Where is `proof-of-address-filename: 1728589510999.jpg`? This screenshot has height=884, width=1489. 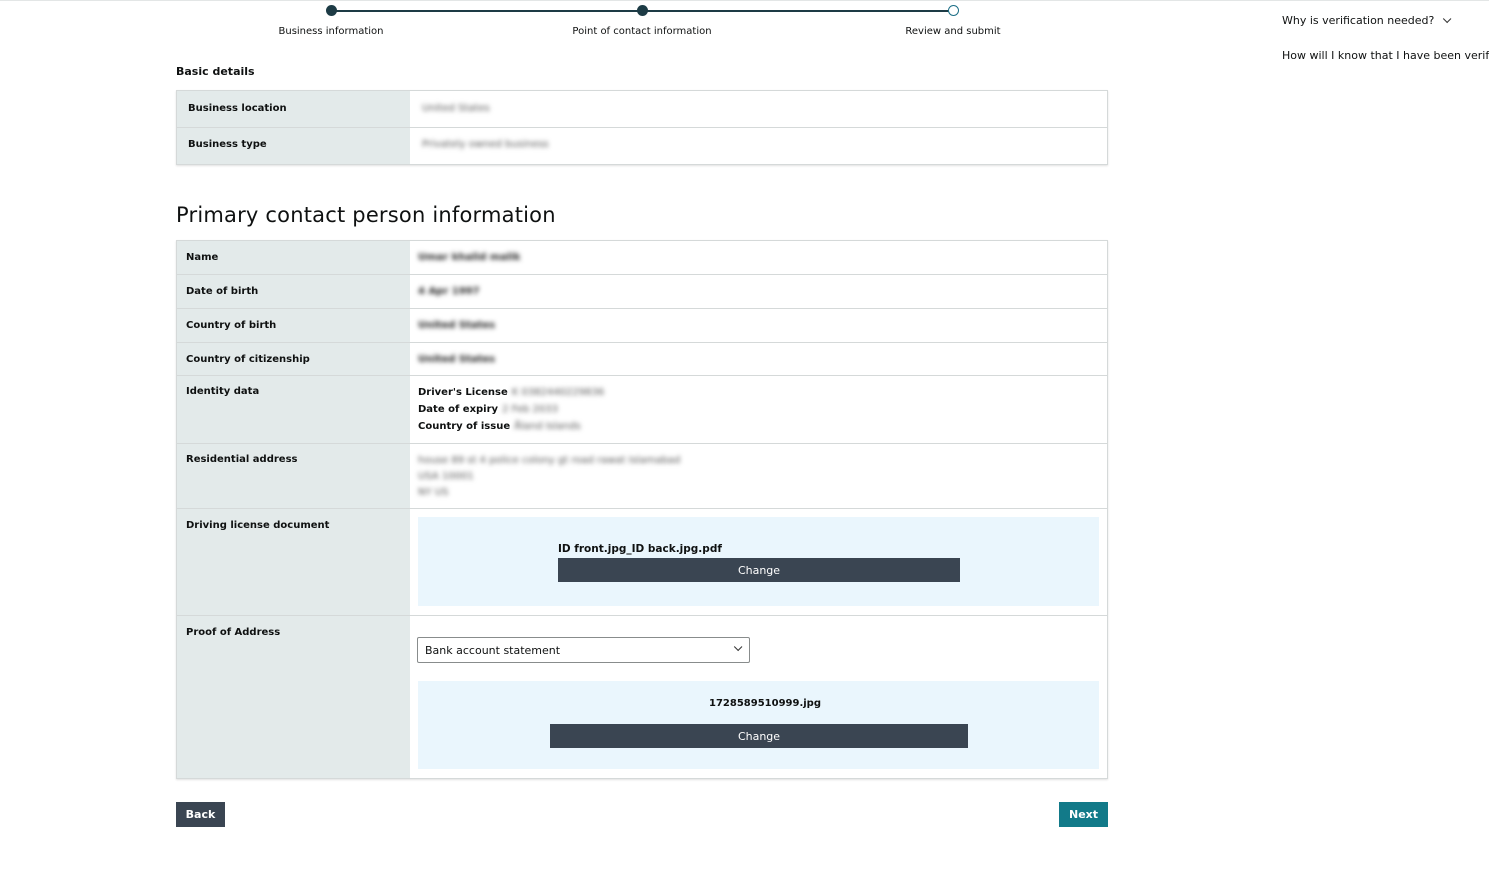
proof-of-address-filename: 1728589510999.jpg is located at coordinates (765, 703).